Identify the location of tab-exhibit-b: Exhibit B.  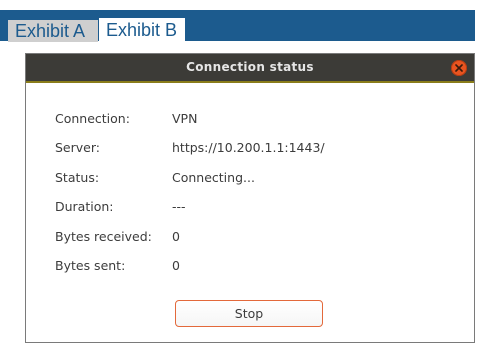
(142, 30).